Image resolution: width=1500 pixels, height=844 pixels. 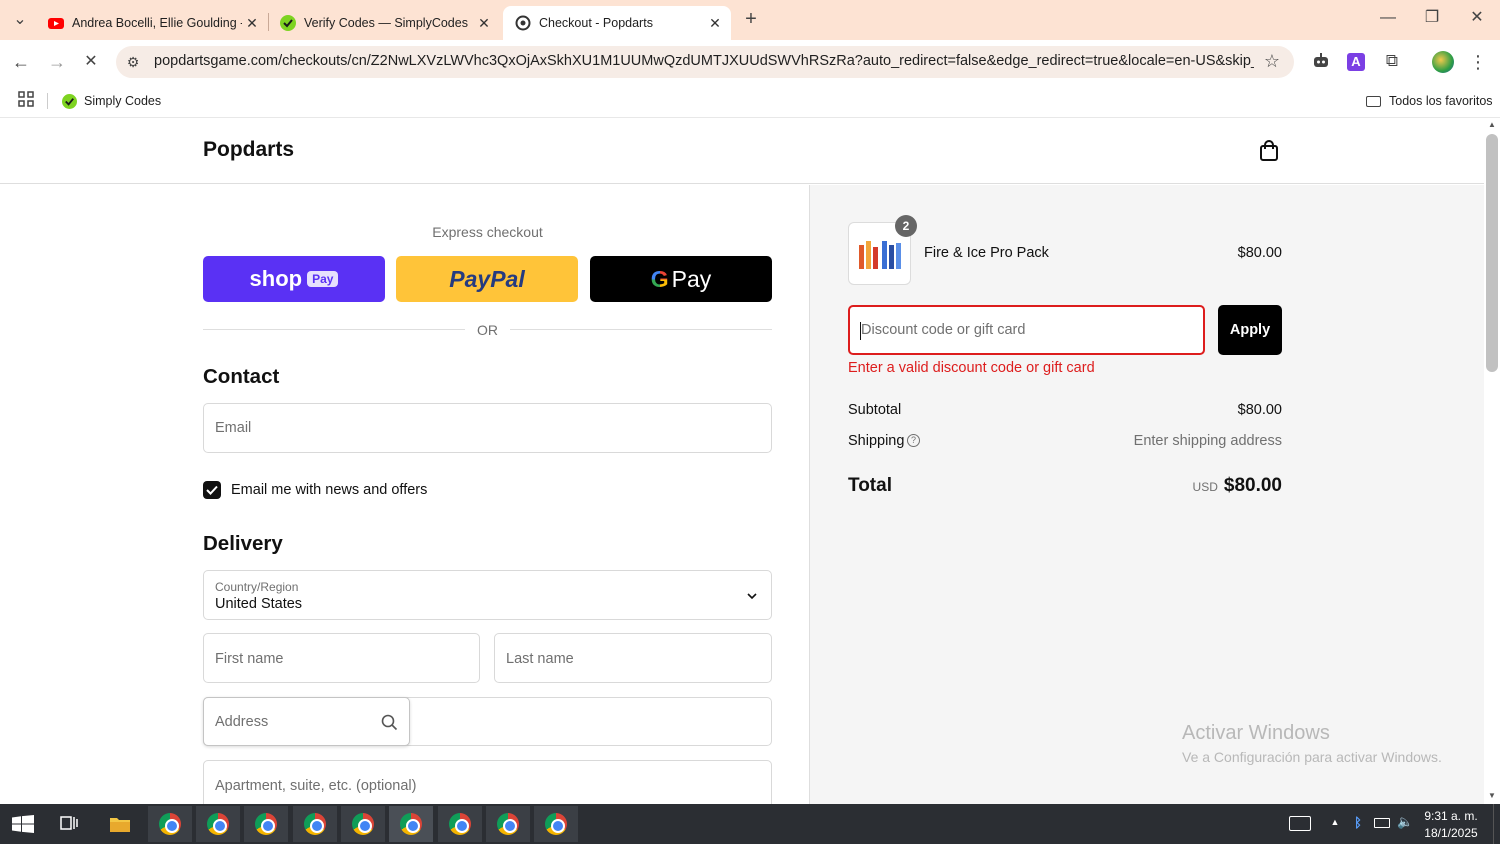 I want to click on discount-input: Discount code or gift card, so click(x=1026, y=330).